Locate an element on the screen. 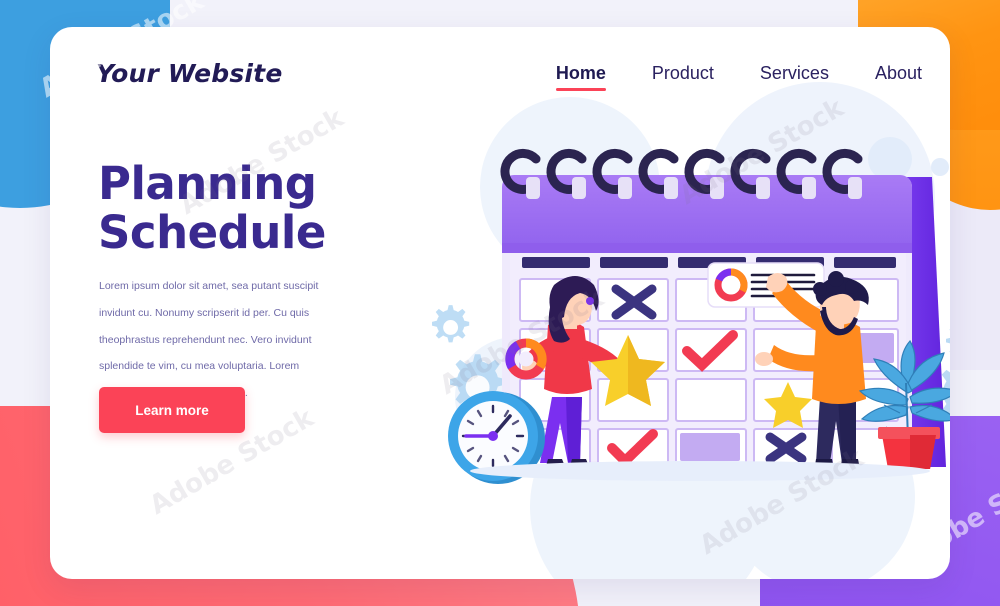  page-title: Planning Schedule is located at coordinates (212, 208).